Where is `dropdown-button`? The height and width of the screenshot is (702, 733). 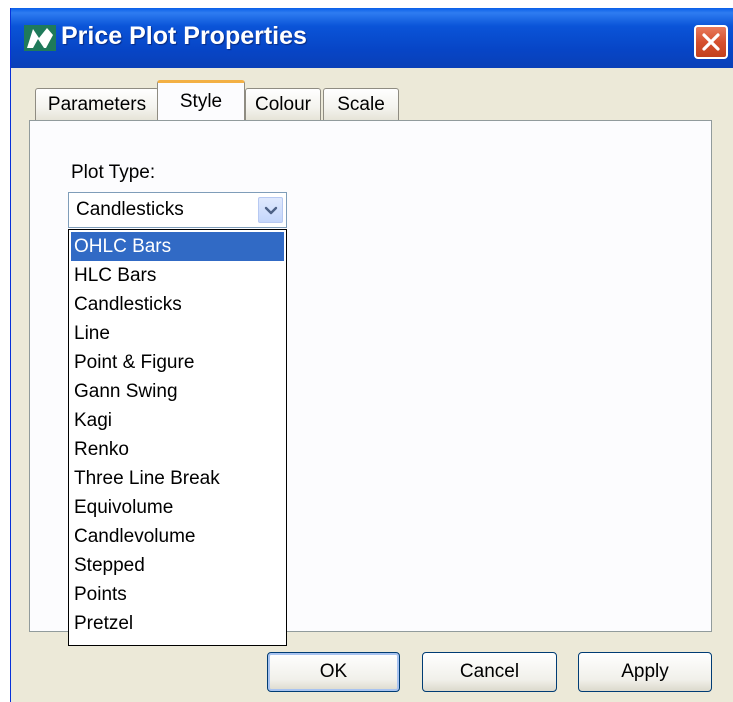 dropdown-button is located at coordinates (270, 210).